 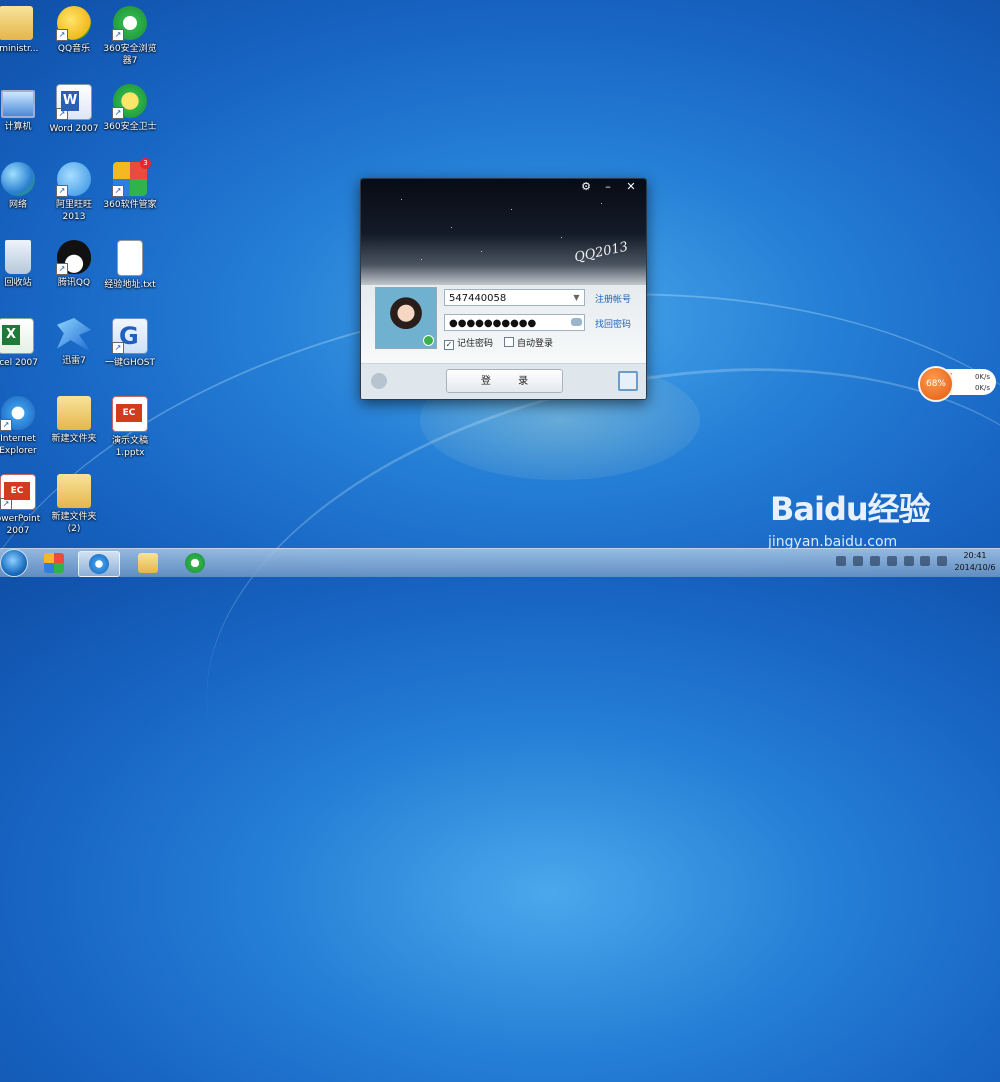 I want to click on password-input: ●●●●●●●●●●, so click(x=514, y=322).